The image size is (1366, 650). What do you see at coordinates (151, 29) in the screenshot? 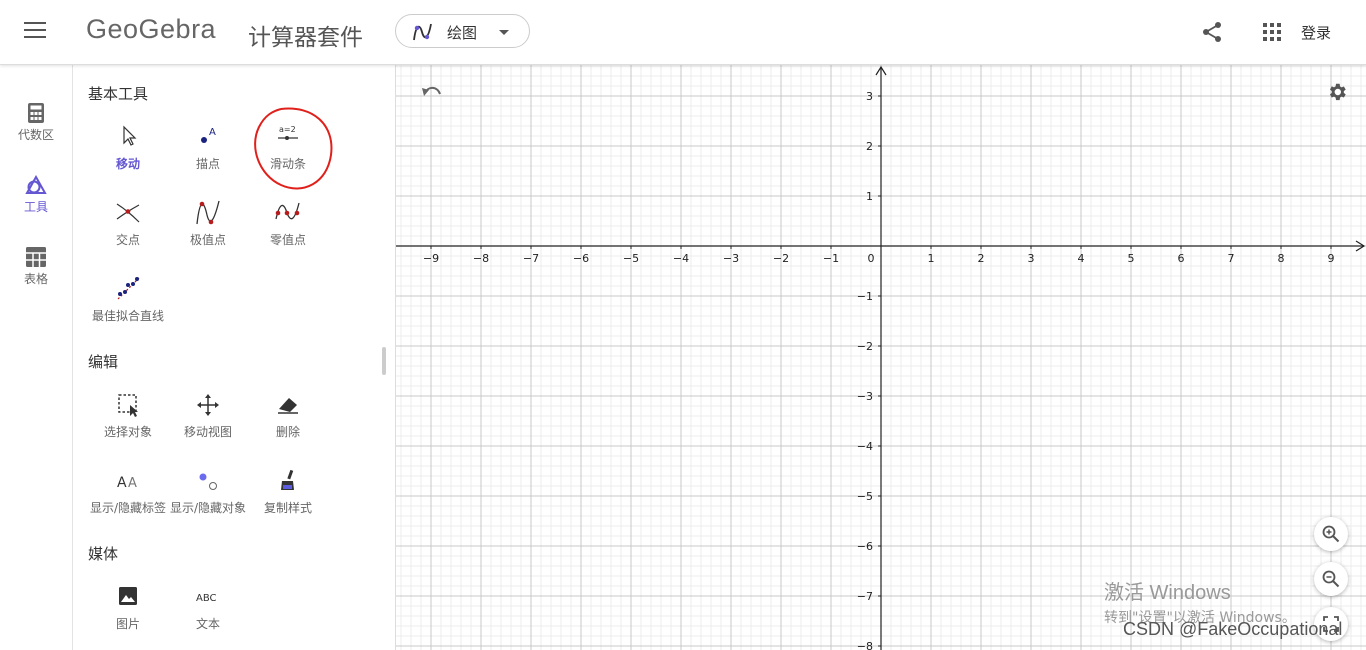
I see `geogebra-logo: GeoGebra` at bounding box center [151, 29].